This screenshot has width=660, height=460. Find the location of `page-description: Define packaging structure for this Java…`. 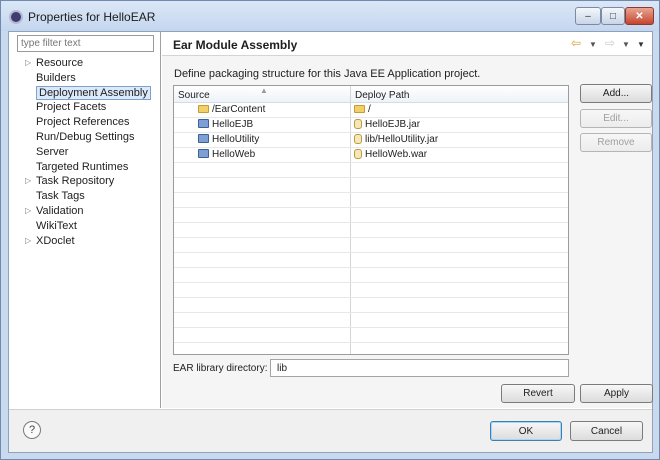

page-description: Define packaging structure for this Java… is located at coordinates (327, 74).